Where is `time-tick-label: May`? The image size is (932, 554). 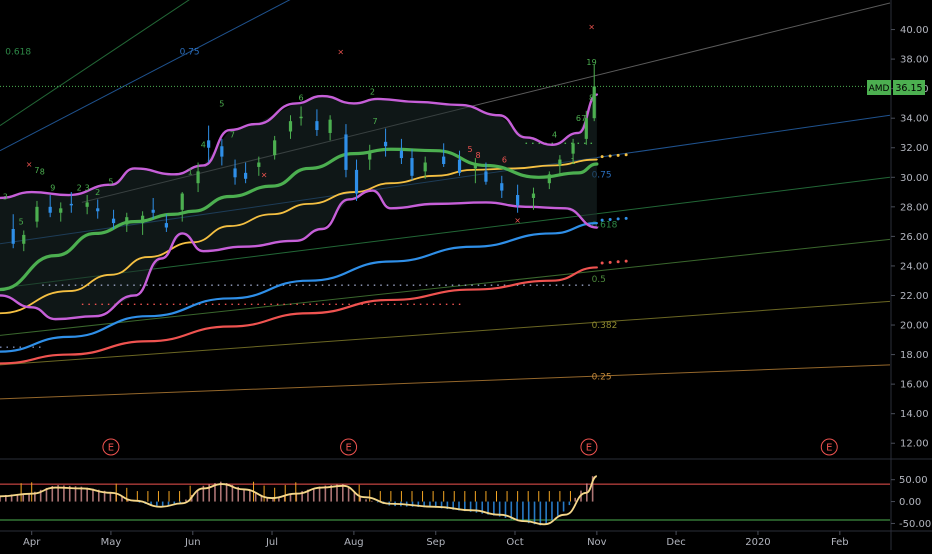 time-tick-label: May is located at coordinates (111, 542).